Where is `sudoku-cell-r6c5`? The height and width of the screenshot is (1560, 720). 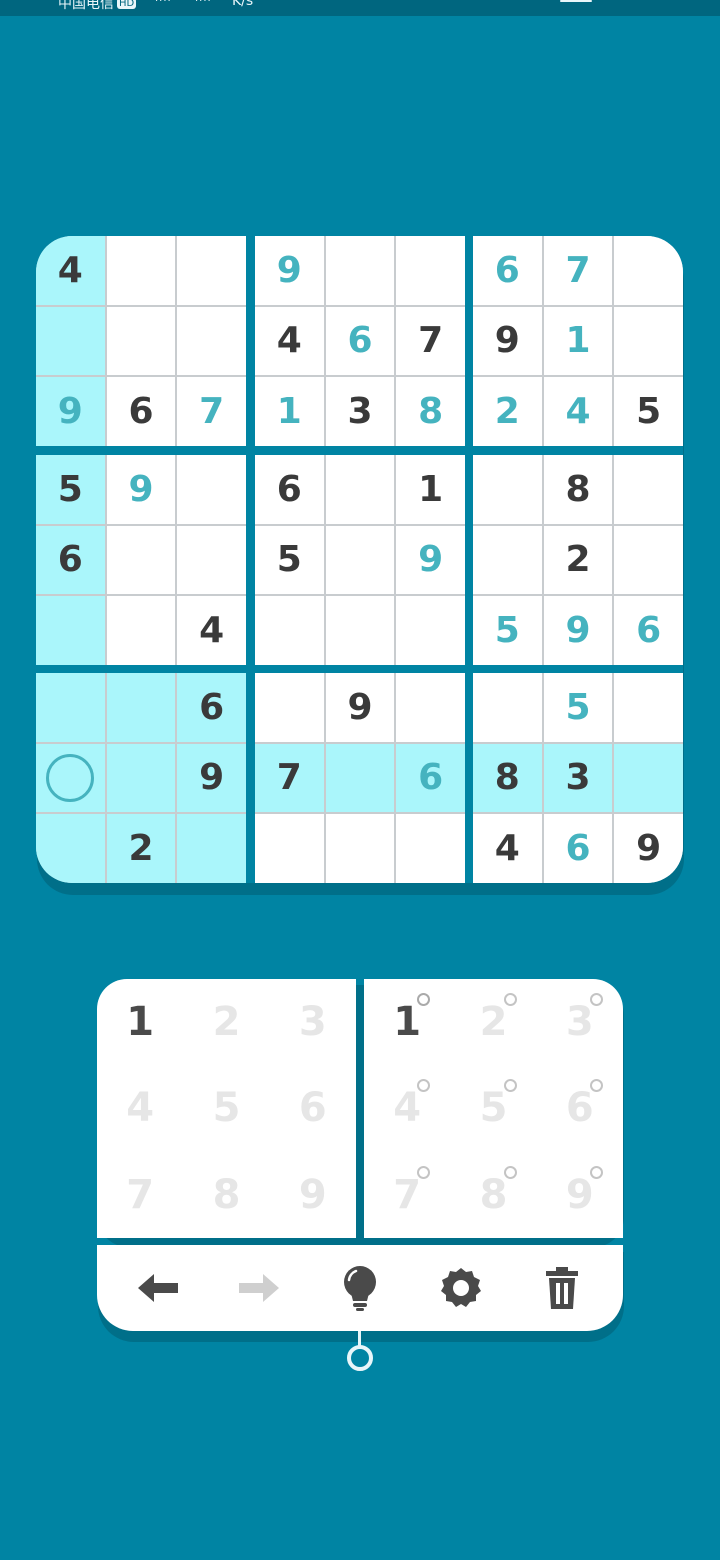
sudoku-cell-r6c5 is located at coordinates (360, 630).